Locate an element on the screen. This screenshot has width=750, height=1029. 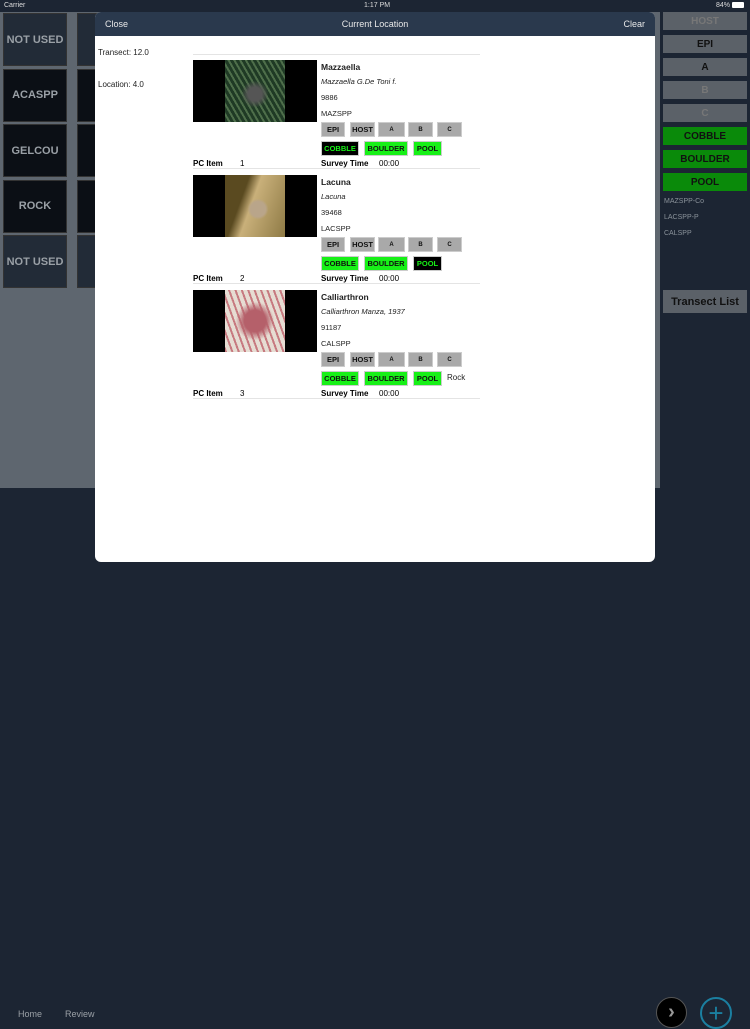
panel-button-boulder: BOULDER is located at coordinates (705, 159).